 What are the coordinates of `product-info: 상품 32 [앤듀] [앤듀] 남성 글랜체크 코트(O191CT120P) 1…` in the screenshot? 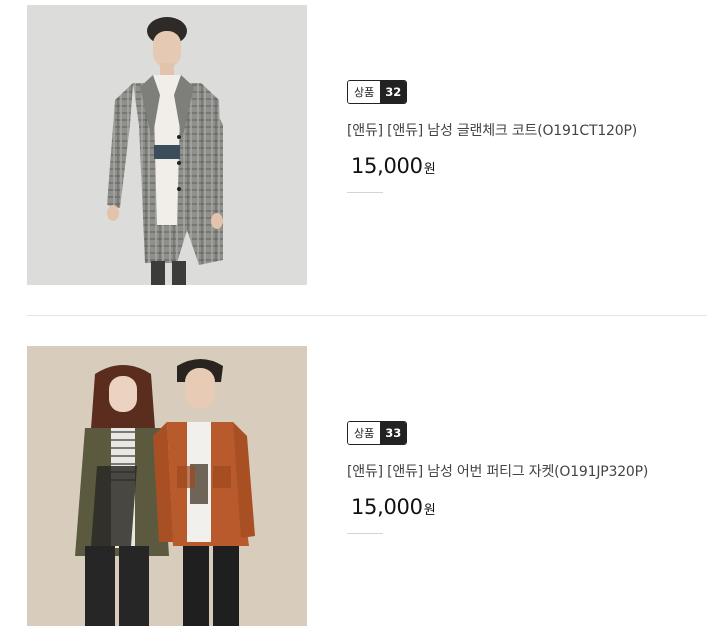 It's located at (517, 136).